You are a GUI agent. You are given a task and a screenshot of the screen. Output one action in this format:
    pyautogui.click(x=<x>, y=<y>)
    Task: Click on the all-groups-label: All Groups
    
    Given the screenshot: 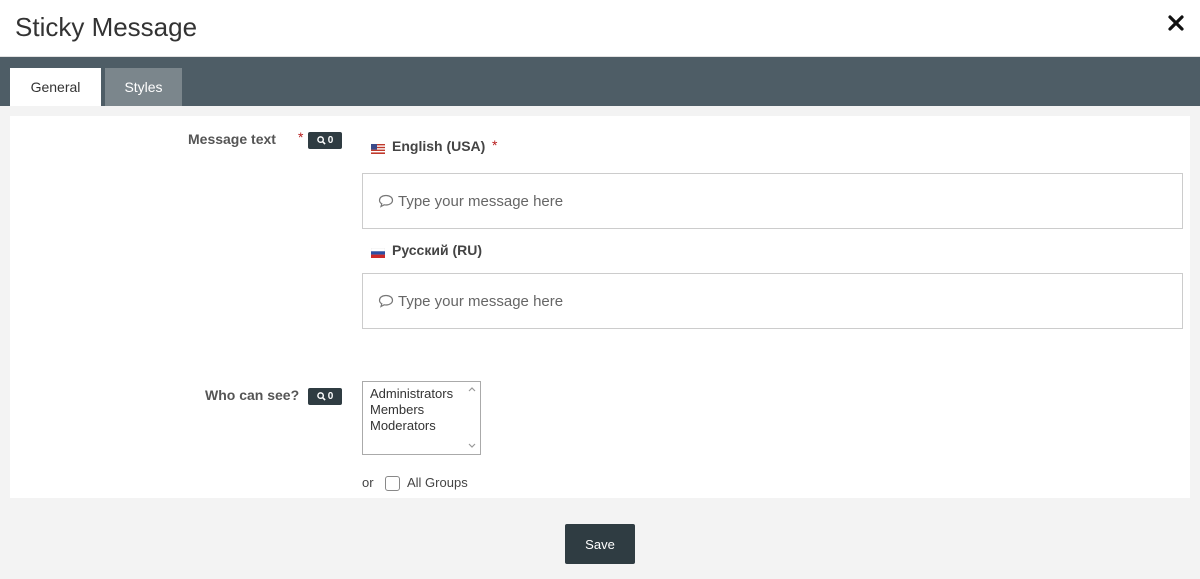 What is the action you would take?
    pyautogui.click(x=437, y=482)
    